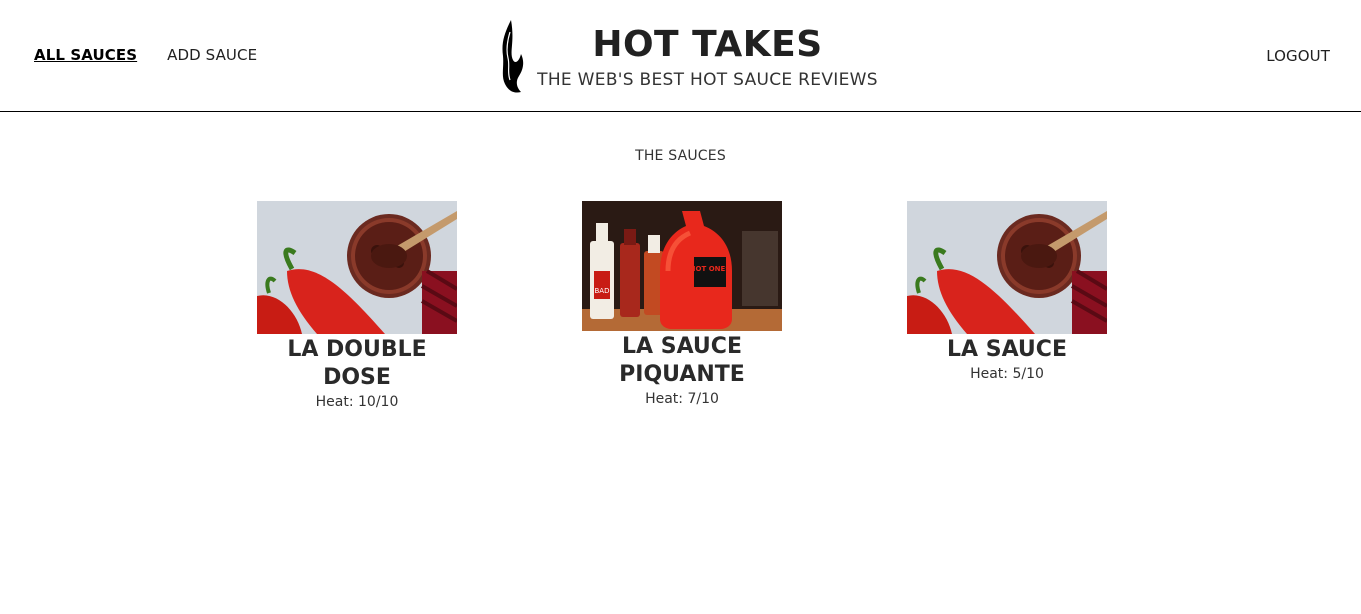  Describe the element at coordinates (707, 44) in the screenshot. I see `site-title: HOT TAKES` at that location.